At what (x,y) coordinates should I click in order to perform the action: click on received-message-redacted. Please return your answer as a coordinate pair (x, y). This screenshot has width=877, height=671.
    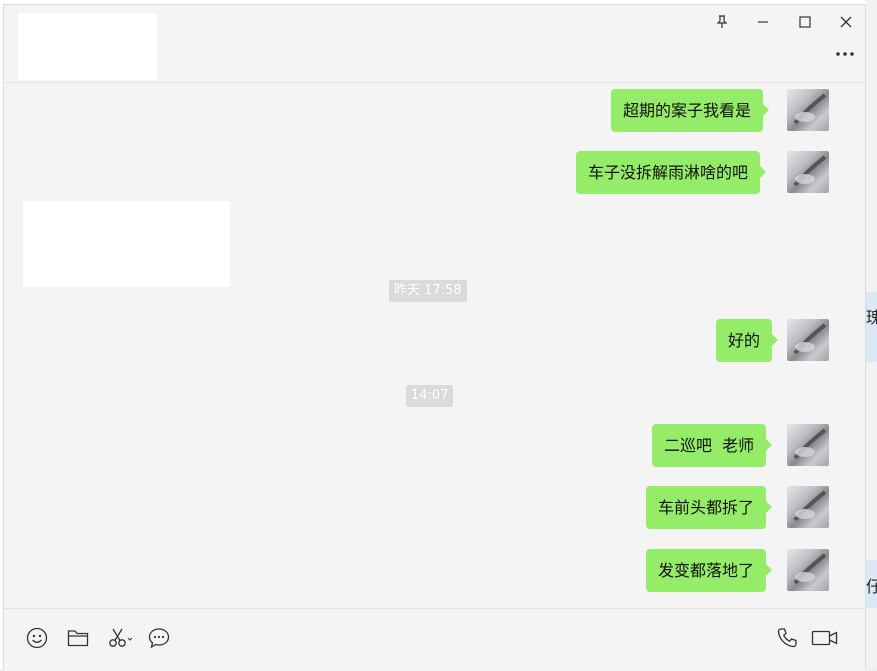
    Looking at the image, I should click on (126, 244).